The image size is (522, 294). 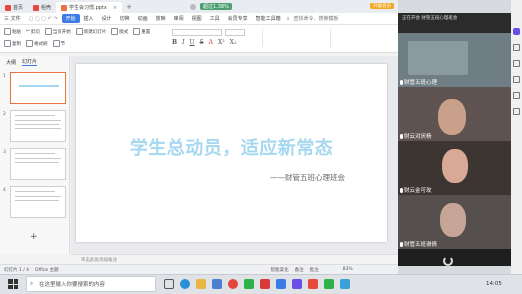 What do you see at coordinates (234, 259) in the screenshot?
I see `notes-pane: 单击此处添加备注` at bounding box center [234, 259].